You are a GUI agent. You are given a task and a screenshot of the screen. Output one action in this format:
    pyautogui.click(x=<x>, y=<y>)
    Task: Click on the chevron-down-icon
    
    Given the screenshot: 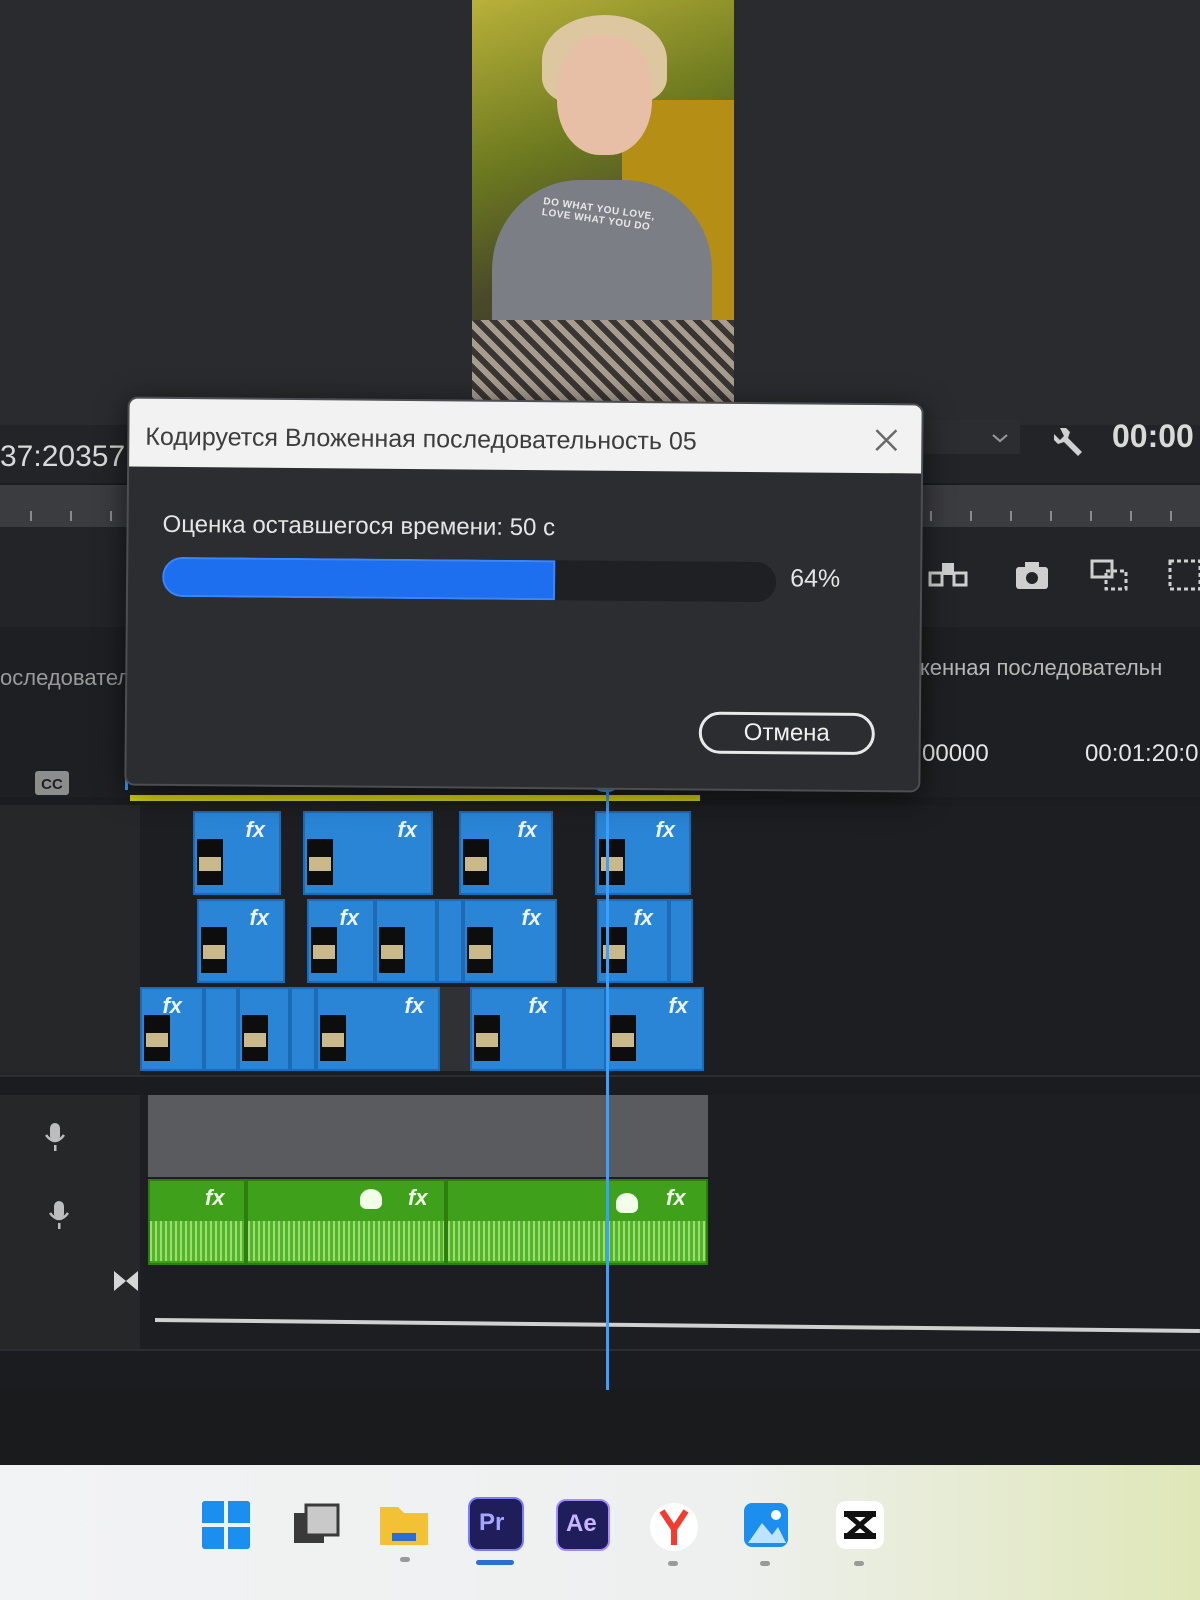 What is the action you would take?
    pyautogui.click(x=1000, y=438)
    